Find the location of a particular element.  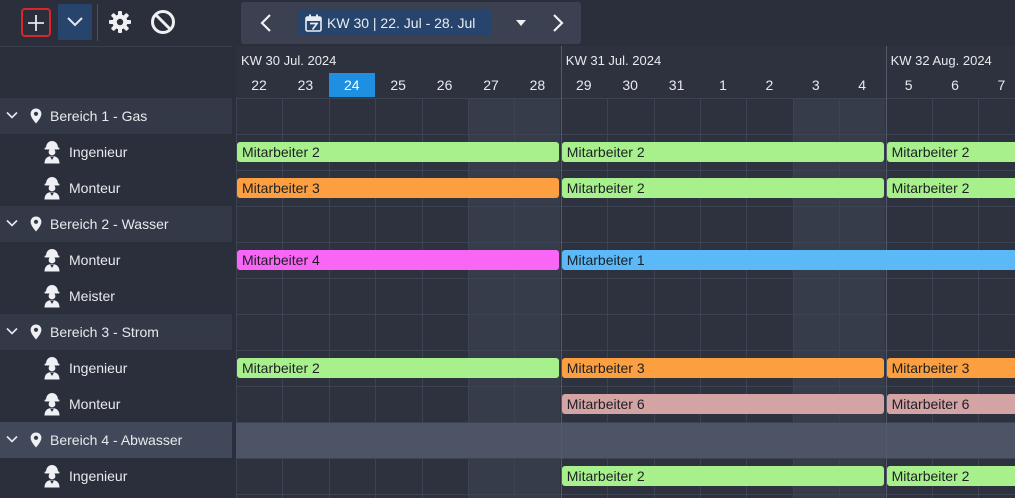

group-row: Bereich 2 - Wasser is located at coordinates (116, 224).